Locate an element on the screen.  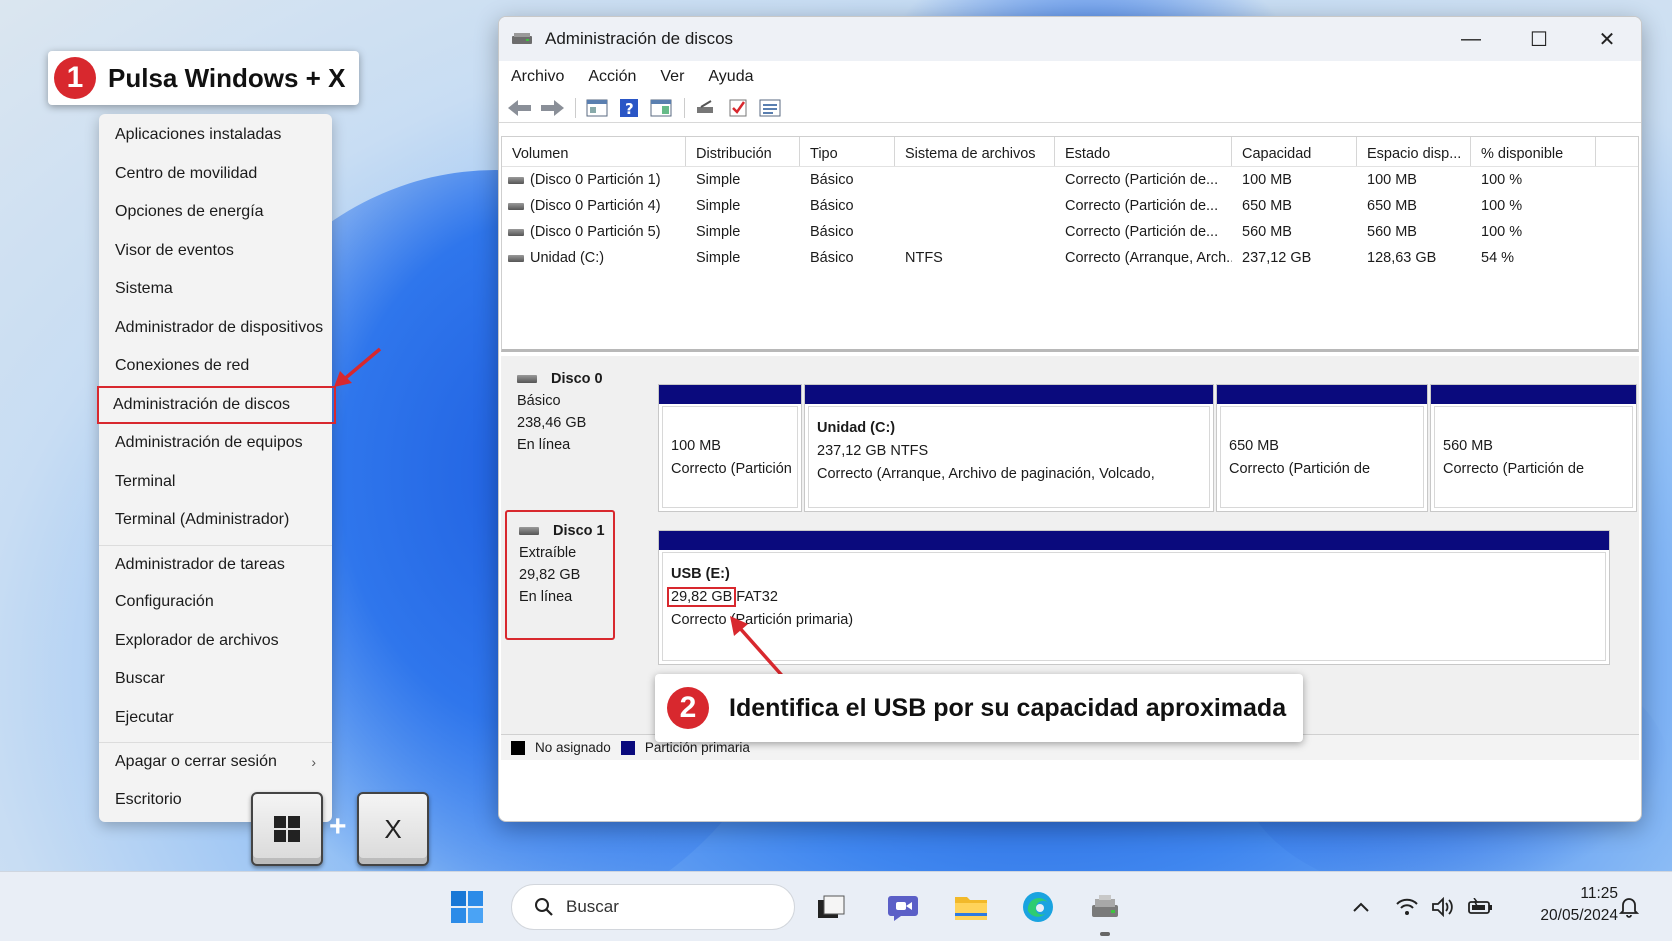
list-icon is located at coordinates (770, 108).